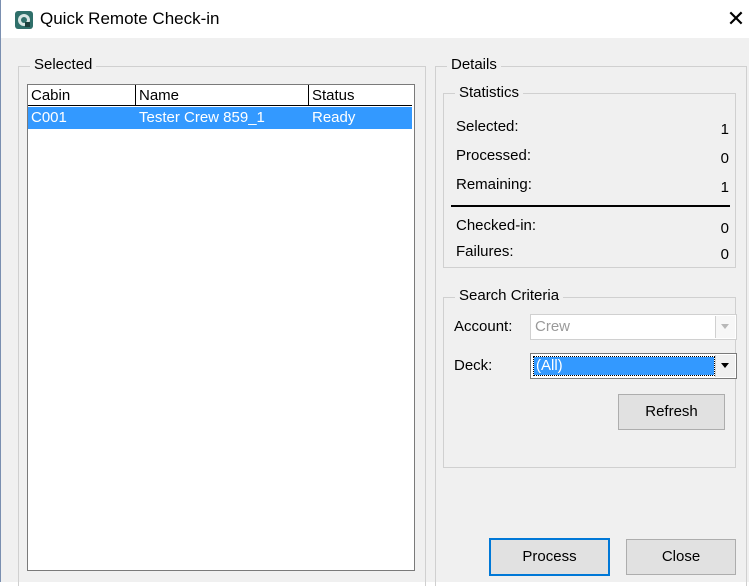 The height and width of the screenshot is (586, 749). Describe the element at coordinates (724, 187) in the screenshot. I see `remaining-count-value: 1` at that location.